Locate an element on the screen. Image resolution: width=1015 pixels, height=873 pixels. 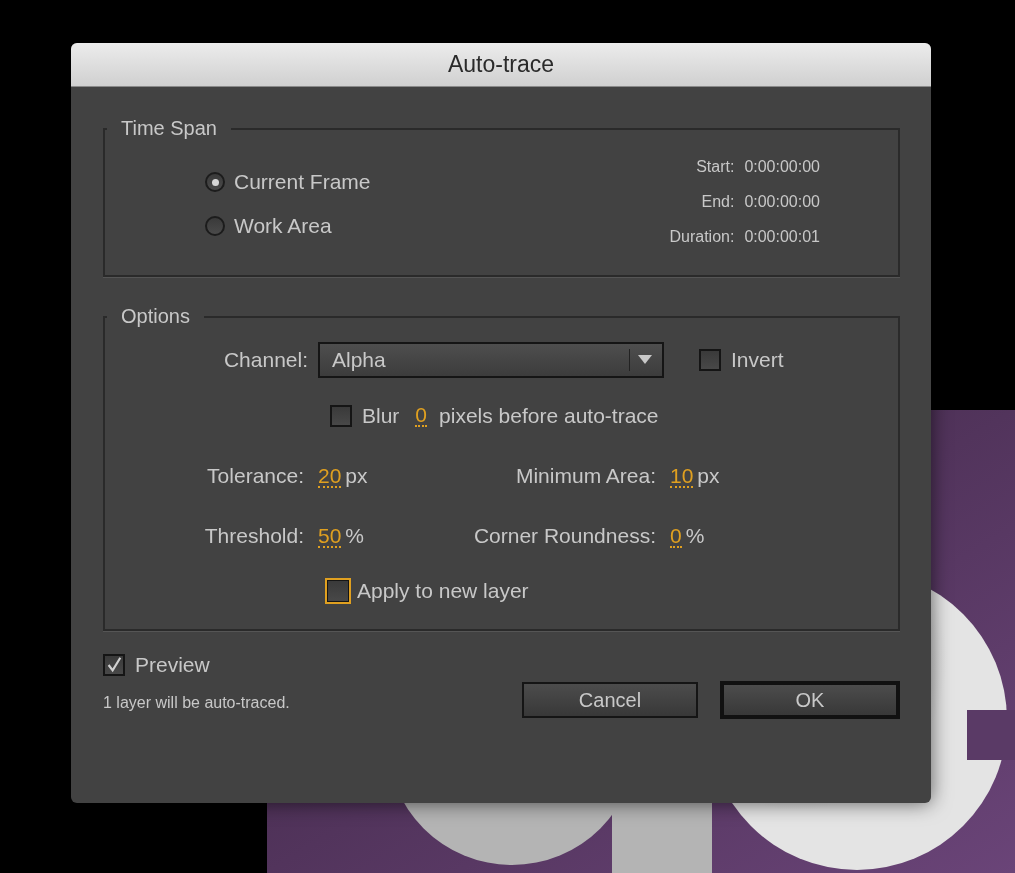
caret-icon is located at coordinates (645, 360).